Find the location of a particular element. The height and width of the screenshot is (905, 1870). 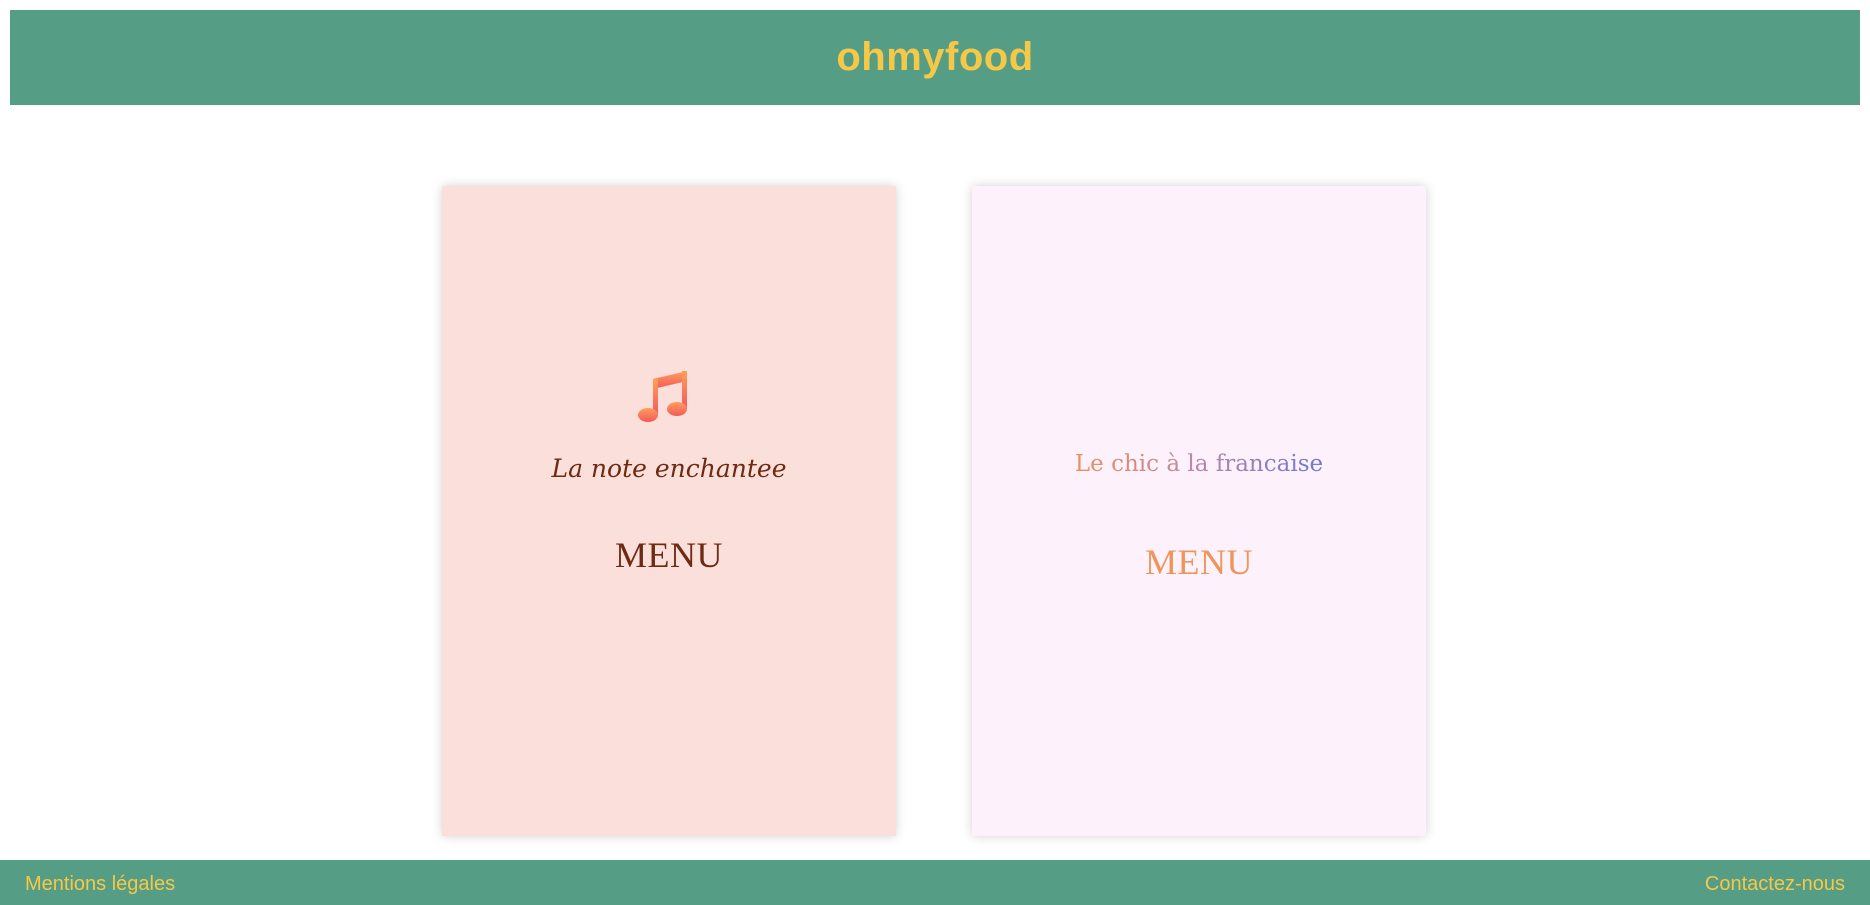

restaurant-name: Le chic à la francaise is located at coordinates (1199, 464).